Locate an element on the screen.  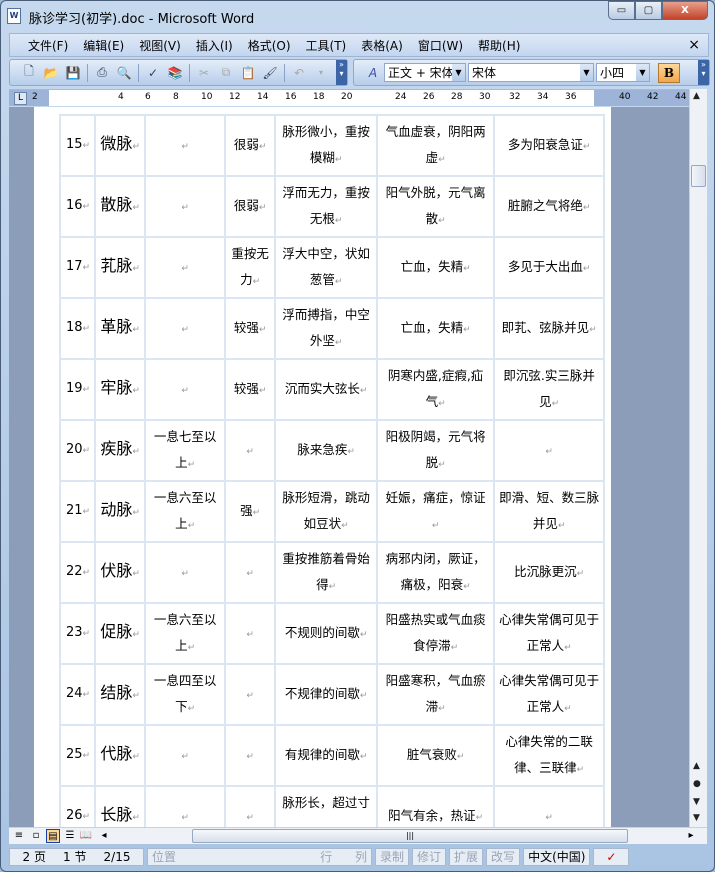
horizontal-scrollbar: ≡ ▫ ▤ ☰ 📖 ◂ ||| ▸ is located at coordinates (358, 835).